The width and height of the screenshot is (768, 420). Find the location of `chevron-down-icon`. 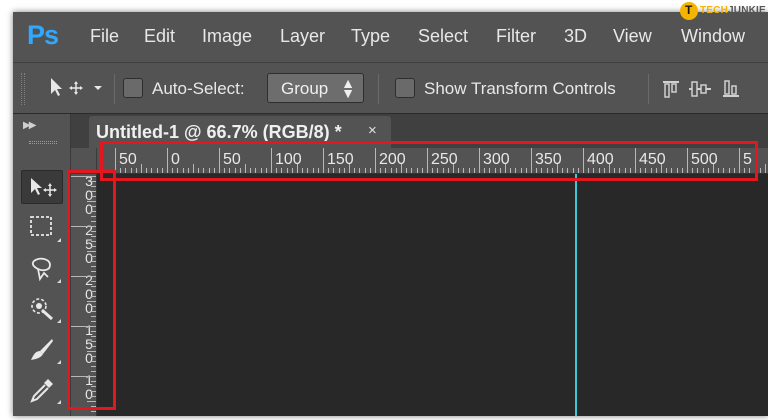

chevron-down-icon is located at coordinates (98, 88).